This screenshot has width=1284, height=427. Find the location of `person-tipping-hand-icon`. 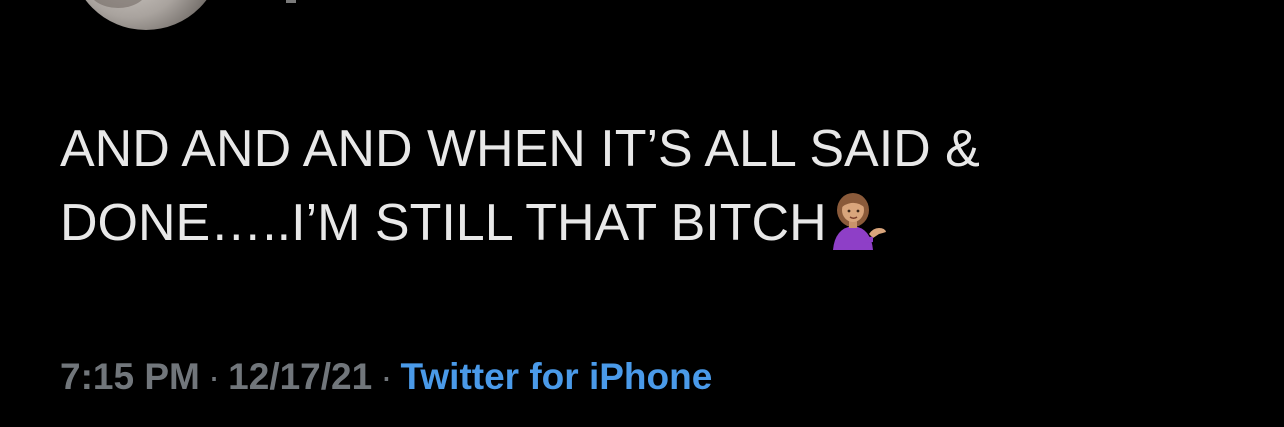

person-tipping-hand-icon is located at coordinates (858, 230).